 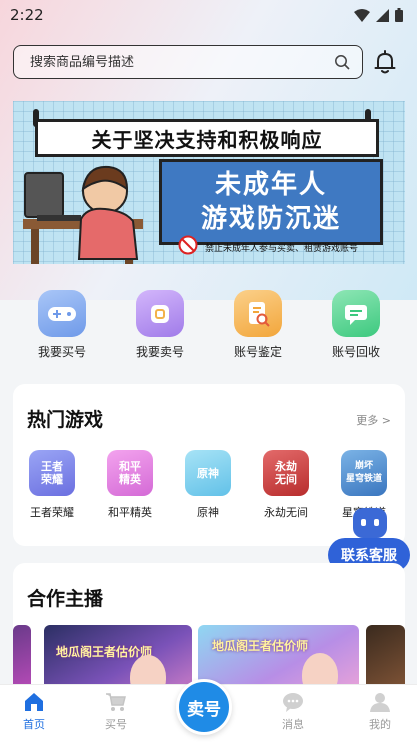 I want to click on tab-label: 消息, so click(x=293, y=724).